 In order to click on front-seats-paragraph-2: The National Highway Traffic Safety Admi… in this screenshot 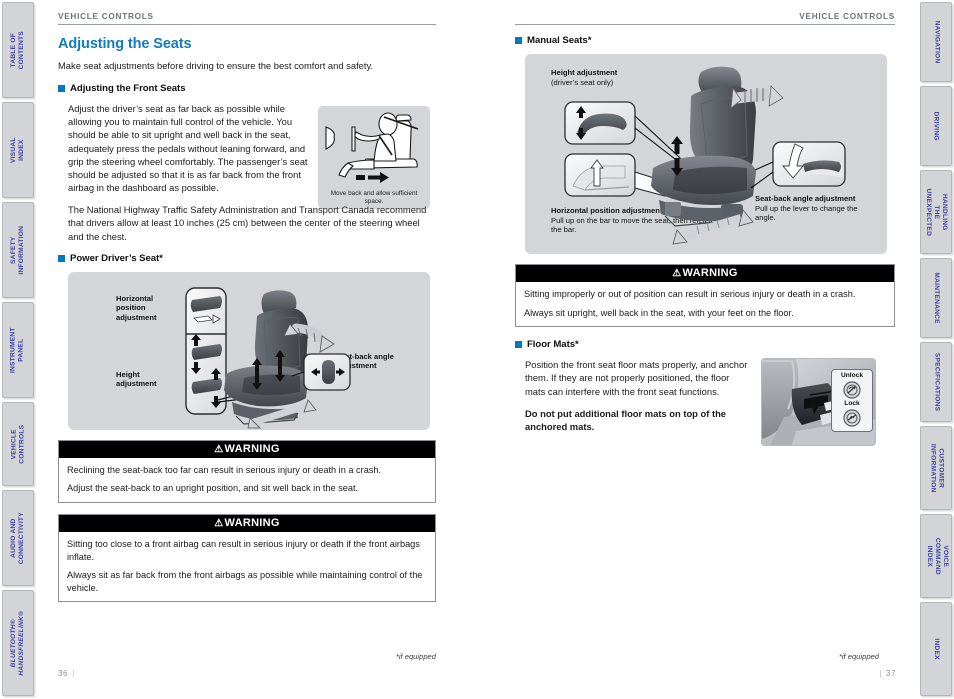, I will do `click(247, 223)`.